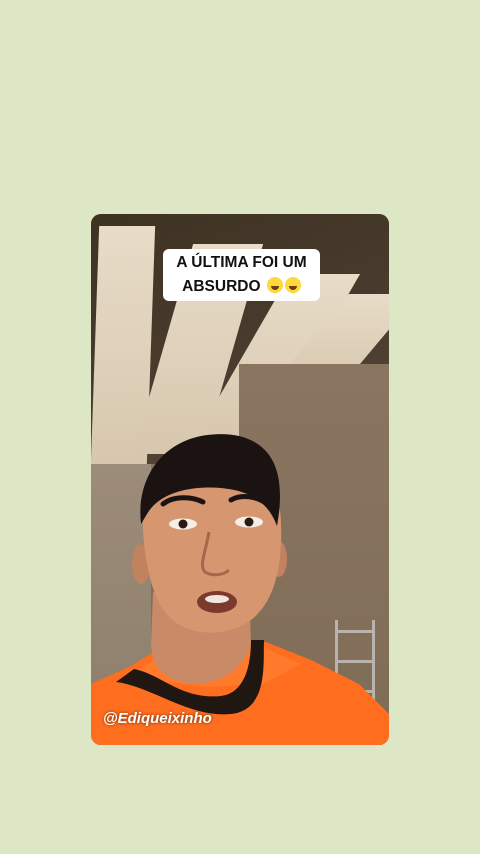 This screenshot has width=480, height=854. Describe the element at coordinates (241, 262) in the screenshot. I see `caption-line-1: A ÚLTIMA FOI UM` at that location.